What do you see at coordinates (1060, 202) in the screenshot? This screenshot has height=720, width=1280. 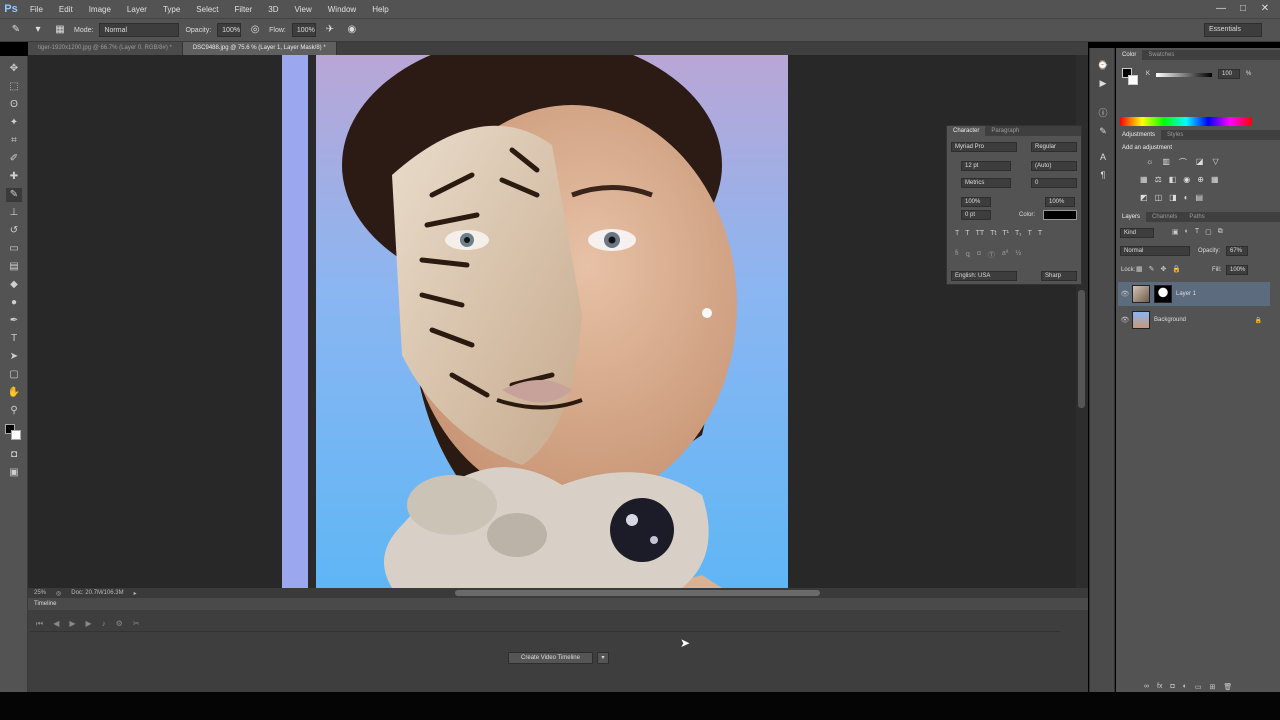 I see `horizontal-scale-field: 100%` at bounding box center [1060, 202].